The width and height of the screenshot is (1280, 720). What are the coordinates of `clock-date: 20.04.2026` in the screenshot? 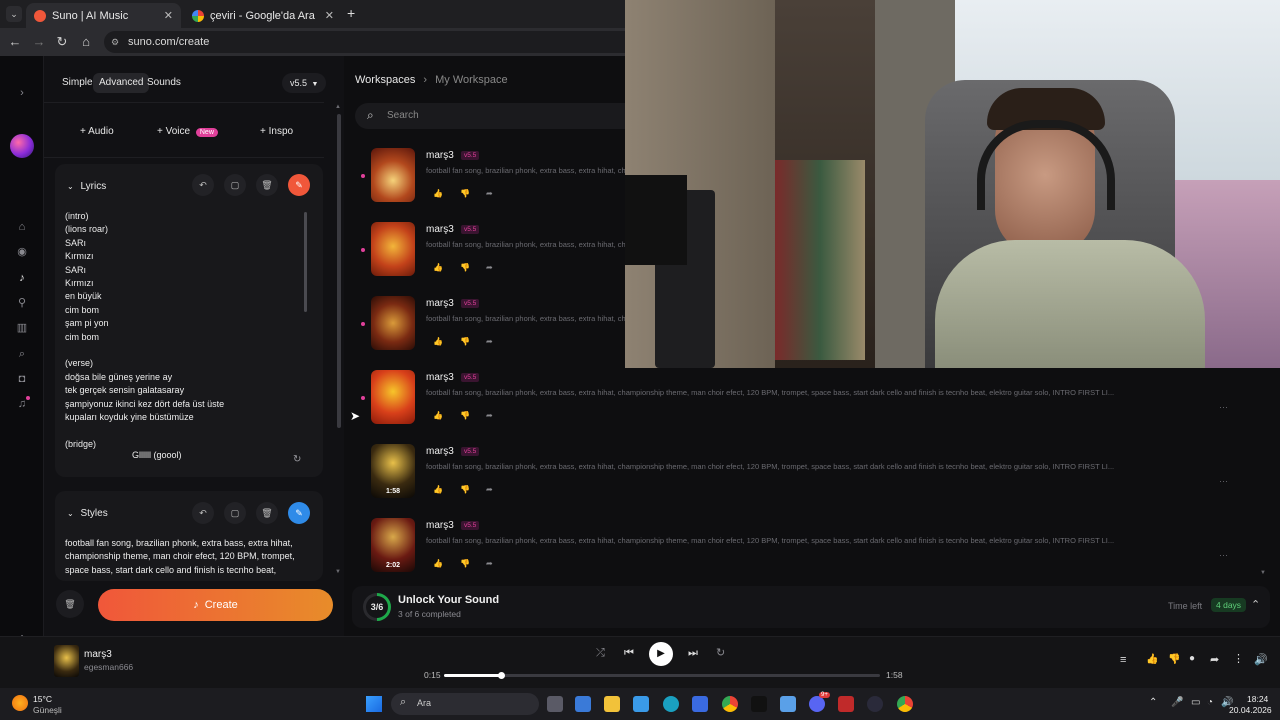 It's located at (1250, 710).